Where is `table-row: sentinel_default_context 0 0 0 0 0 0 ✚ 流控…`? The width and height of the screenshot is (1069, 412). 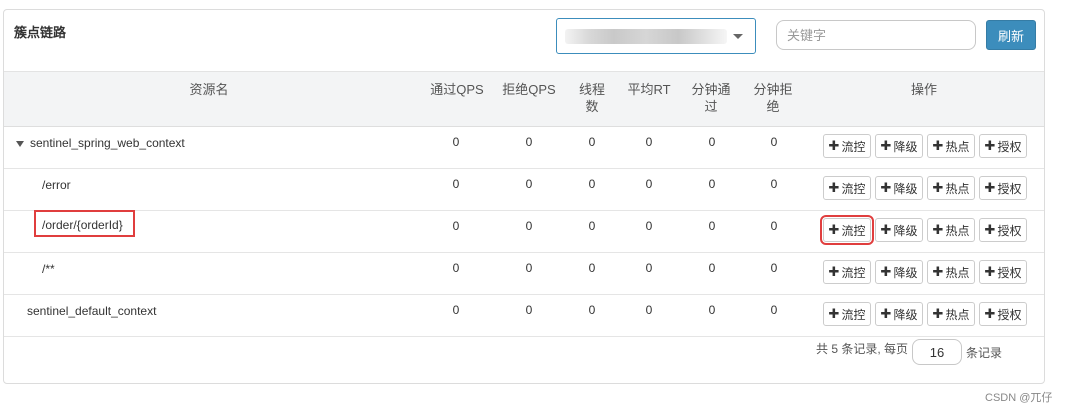
table-row: sentinel_default_context 0 0 0 0 0 0 ✚ 流控… is located at coordinates (524, 315).